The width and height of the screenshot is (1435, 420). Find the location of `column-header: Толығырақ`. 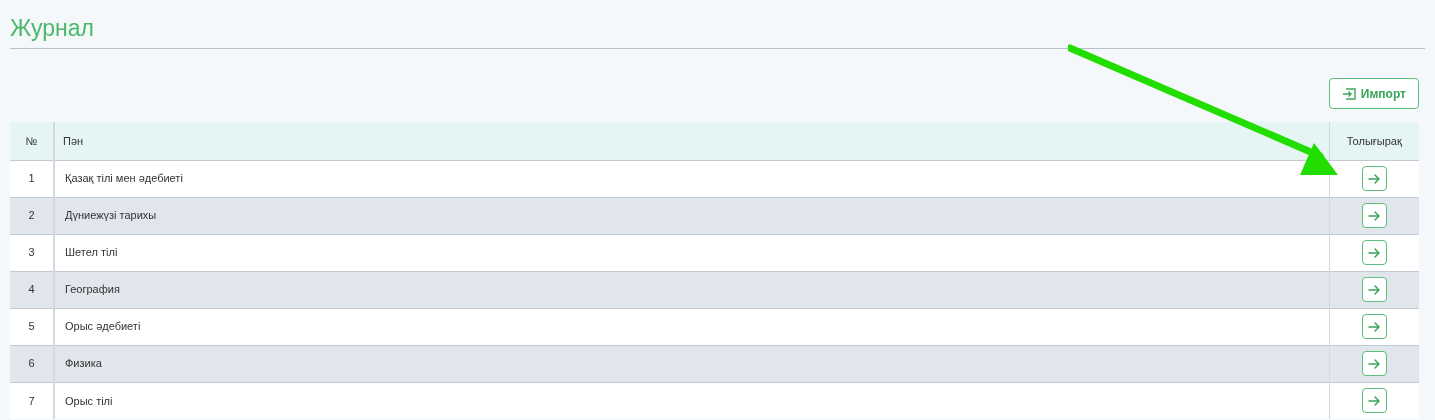

column-header: Толығырақ is located at coordinates (1374, 141).